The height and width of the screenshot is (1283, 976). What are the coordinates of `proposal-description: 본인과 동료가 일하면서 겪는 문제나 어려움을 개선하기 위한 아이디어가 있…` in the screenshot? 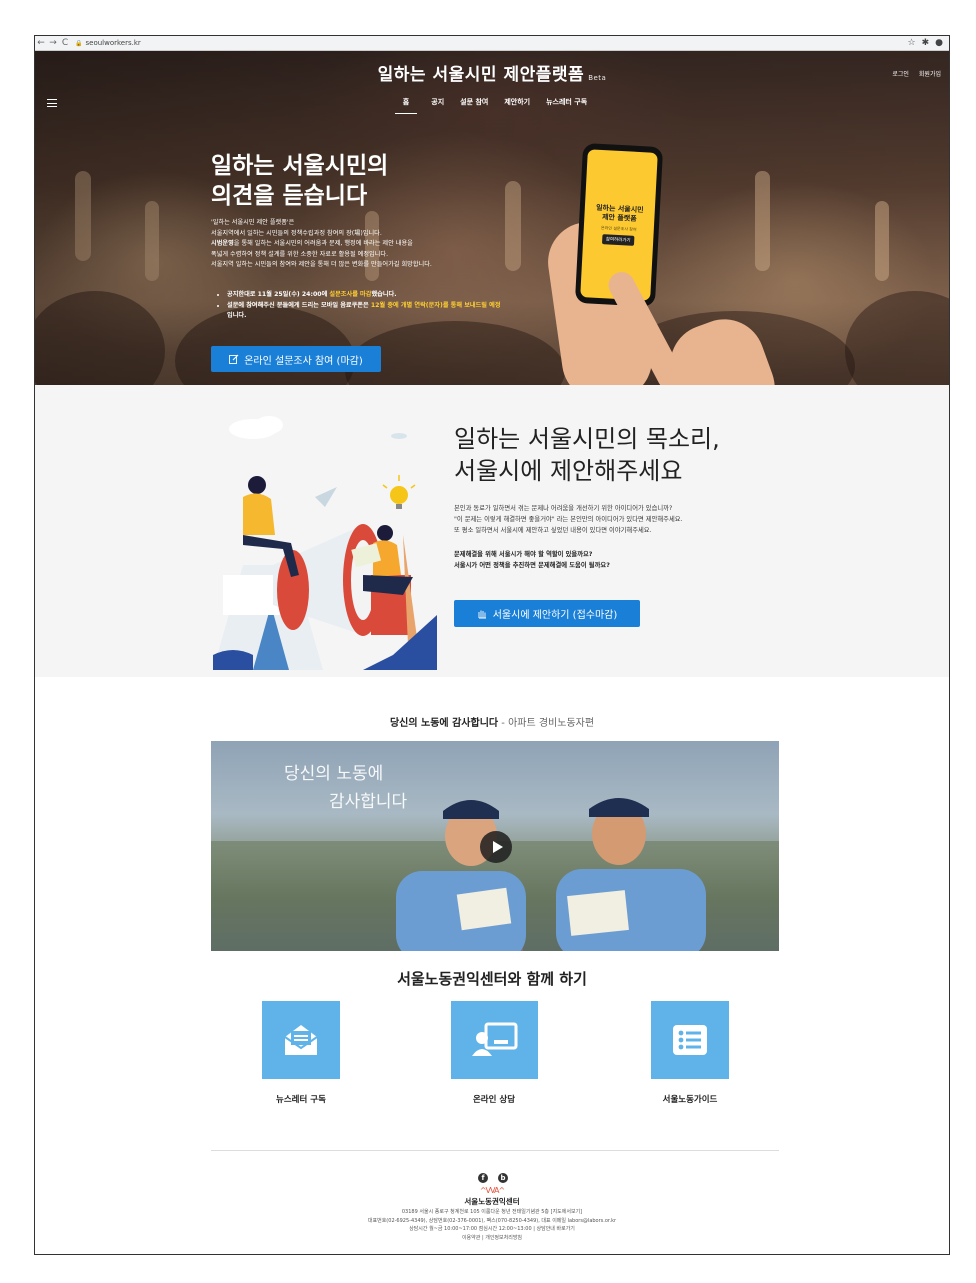 It's located at (614, 519).